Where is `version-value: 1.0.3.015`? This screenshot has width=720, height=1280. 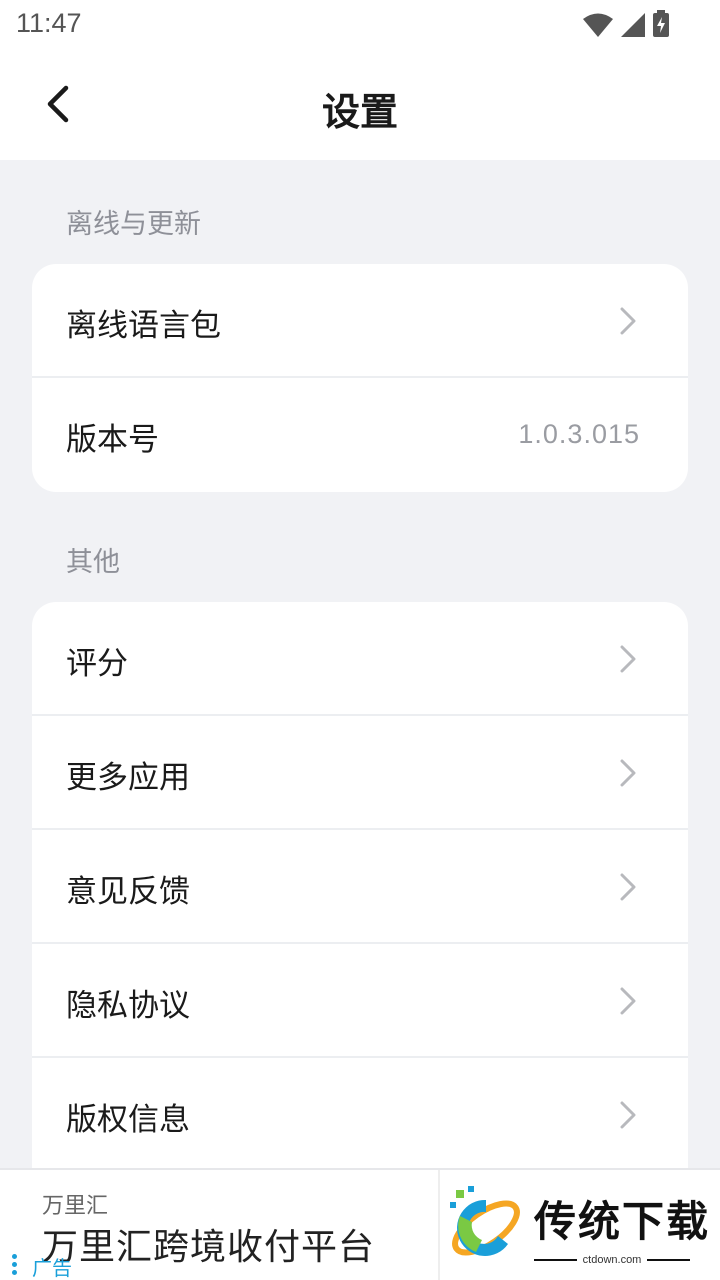 version-value: 1.0.3.015 is located at coordinates (579, 434).